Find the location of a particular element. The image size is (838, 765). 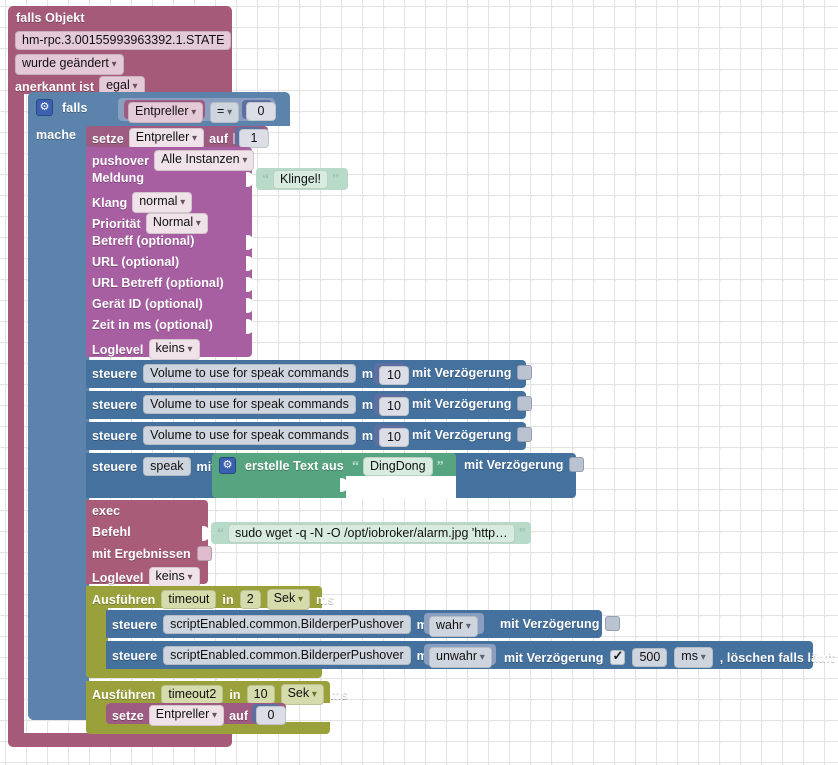

control-delay-3: mit Verzögerung is located at coordinates (472, 434).